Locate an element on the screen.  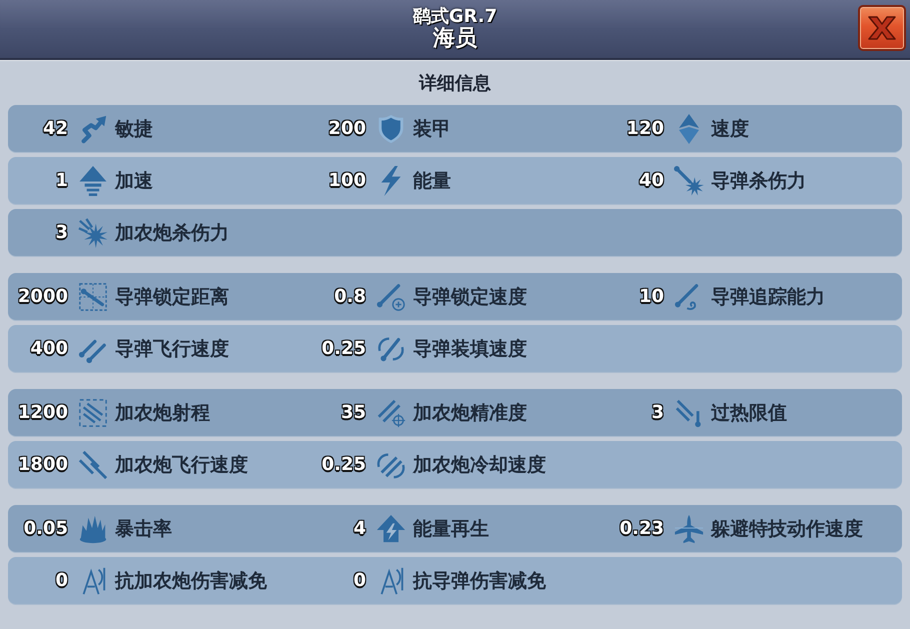
stat-value: 1200 is located at coordinates (42, 412).